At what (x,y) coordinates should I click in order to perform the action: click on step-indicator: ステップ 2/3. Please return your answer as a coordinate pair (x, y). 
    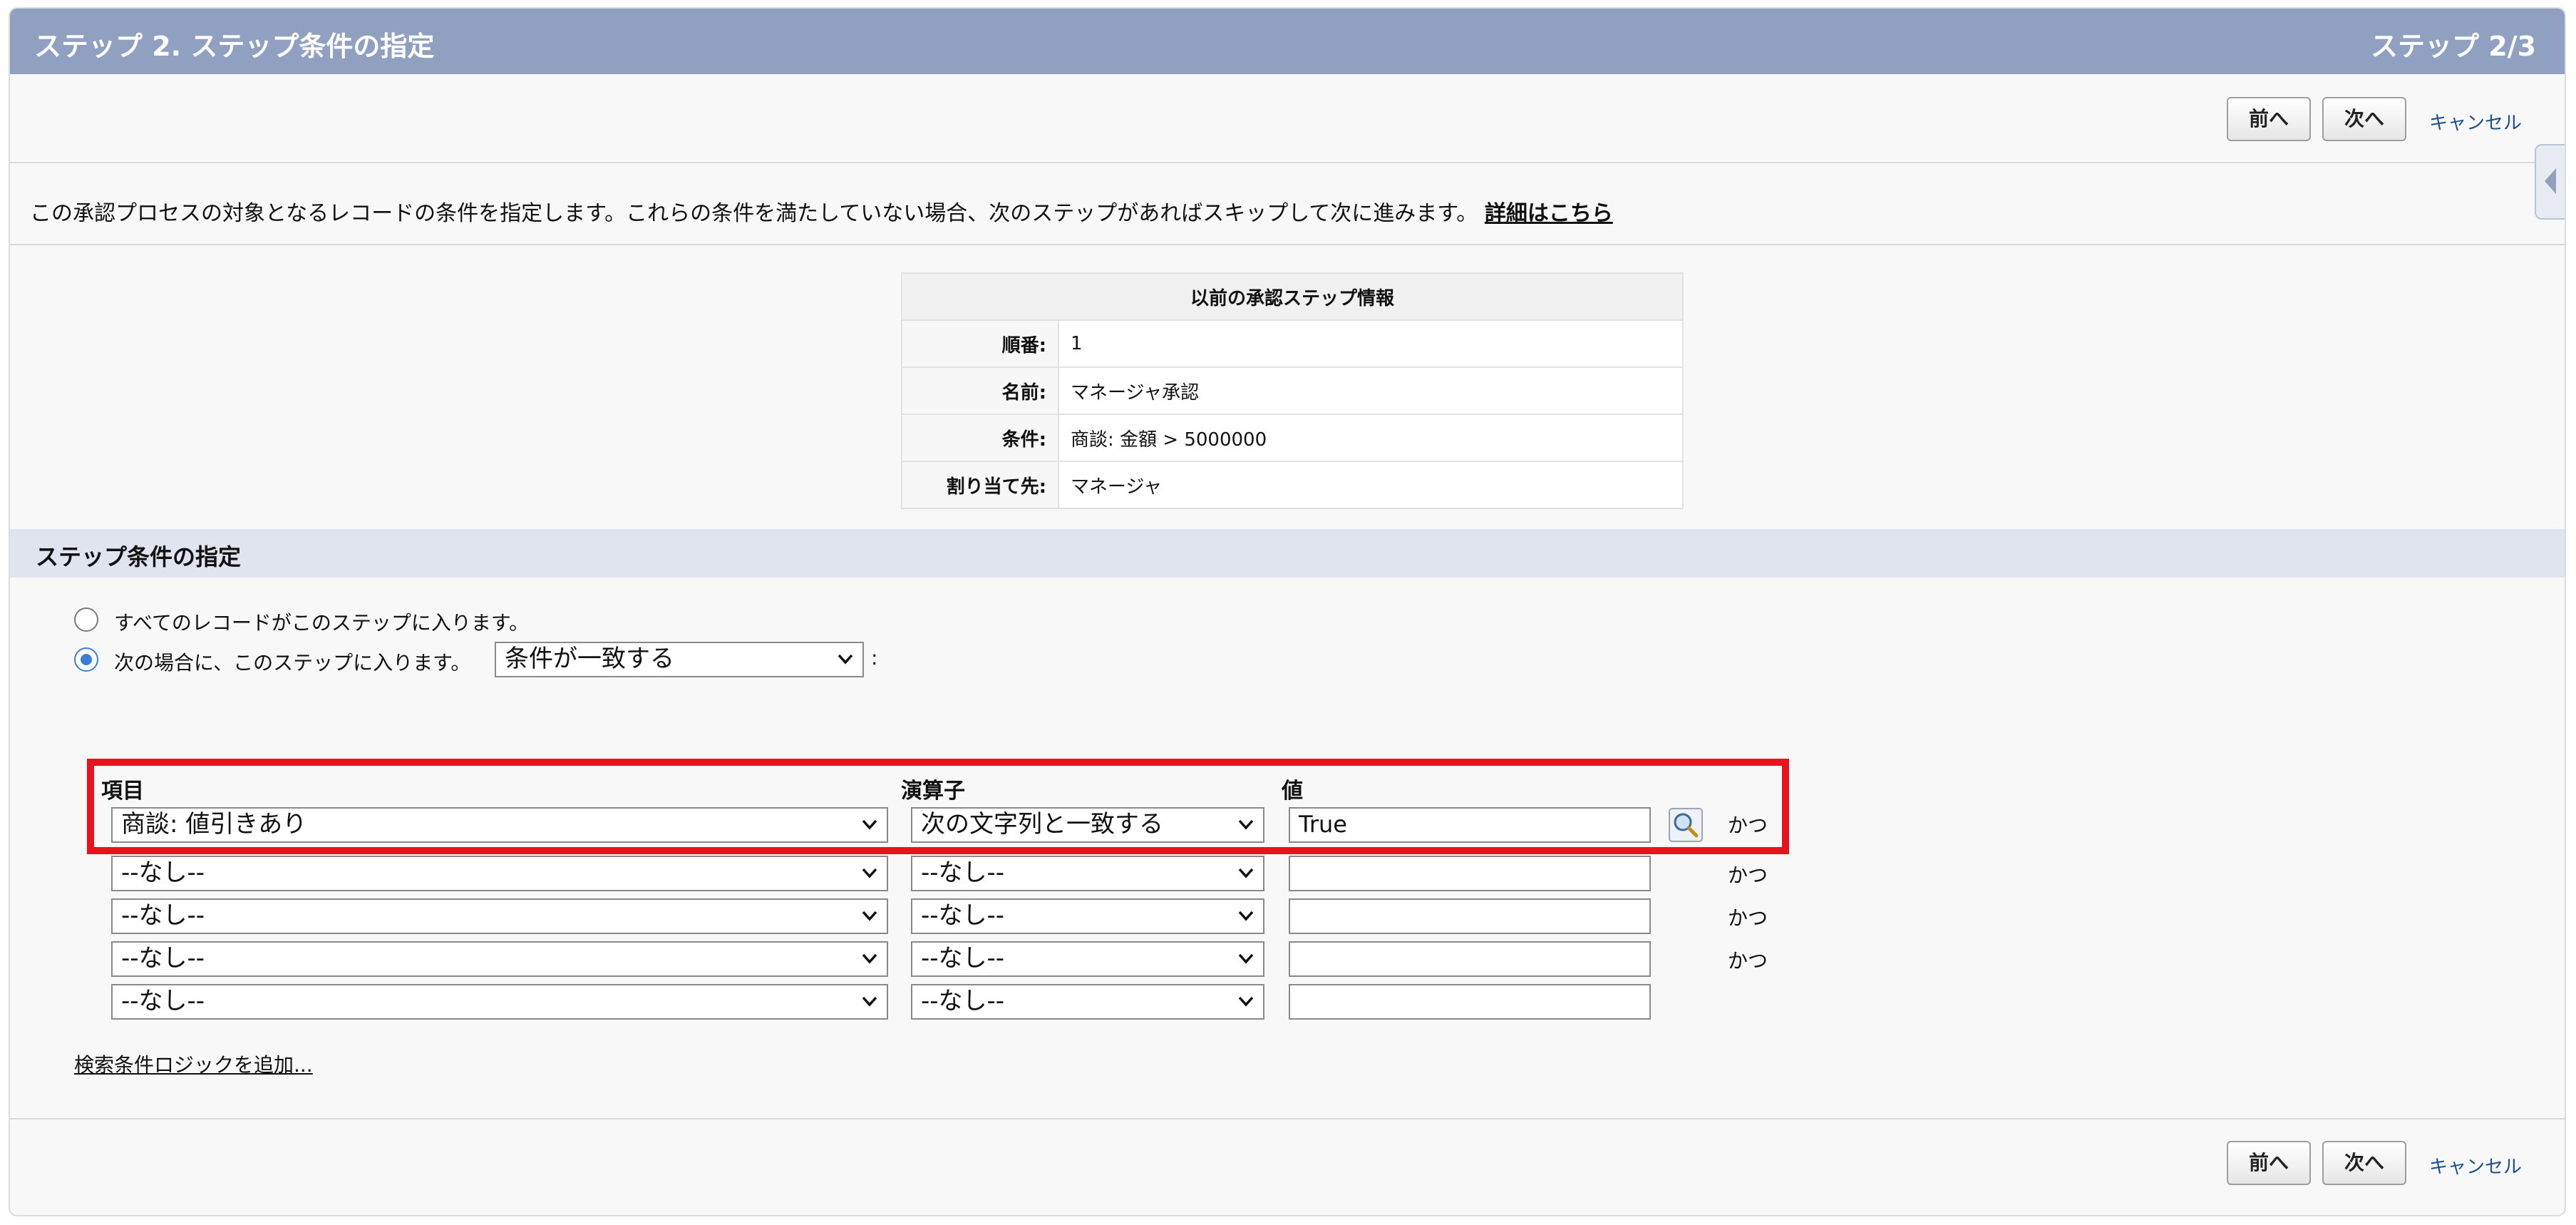
    Looking at the image, I should click on (2453, 46).